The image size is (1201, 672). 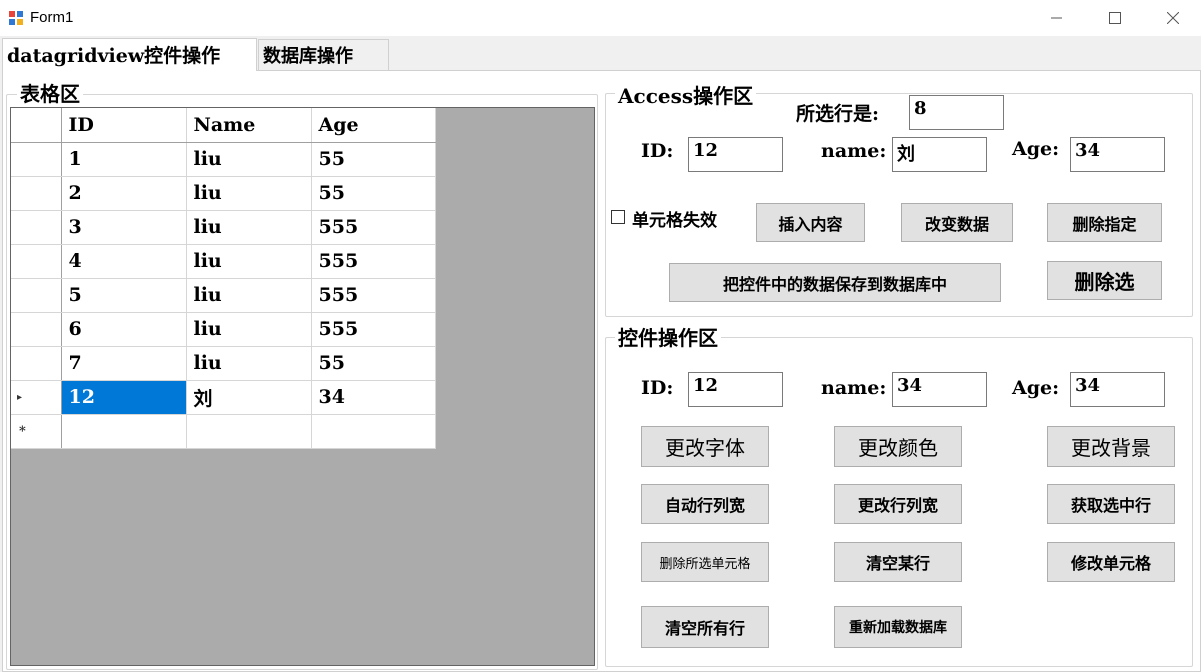 I want to click on cell-id: 2, so click(x=124, y=193).